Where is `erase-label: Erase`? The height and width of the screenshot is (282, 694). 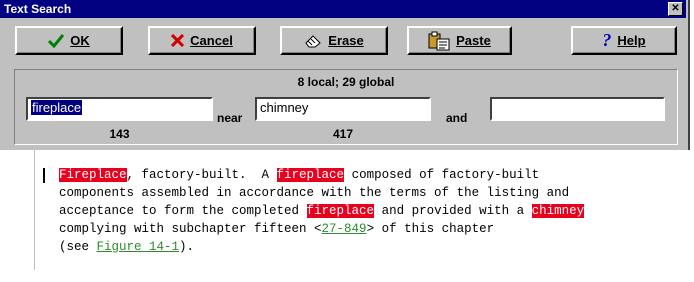
erase-label: Erase is located at coordinates (346, 40).